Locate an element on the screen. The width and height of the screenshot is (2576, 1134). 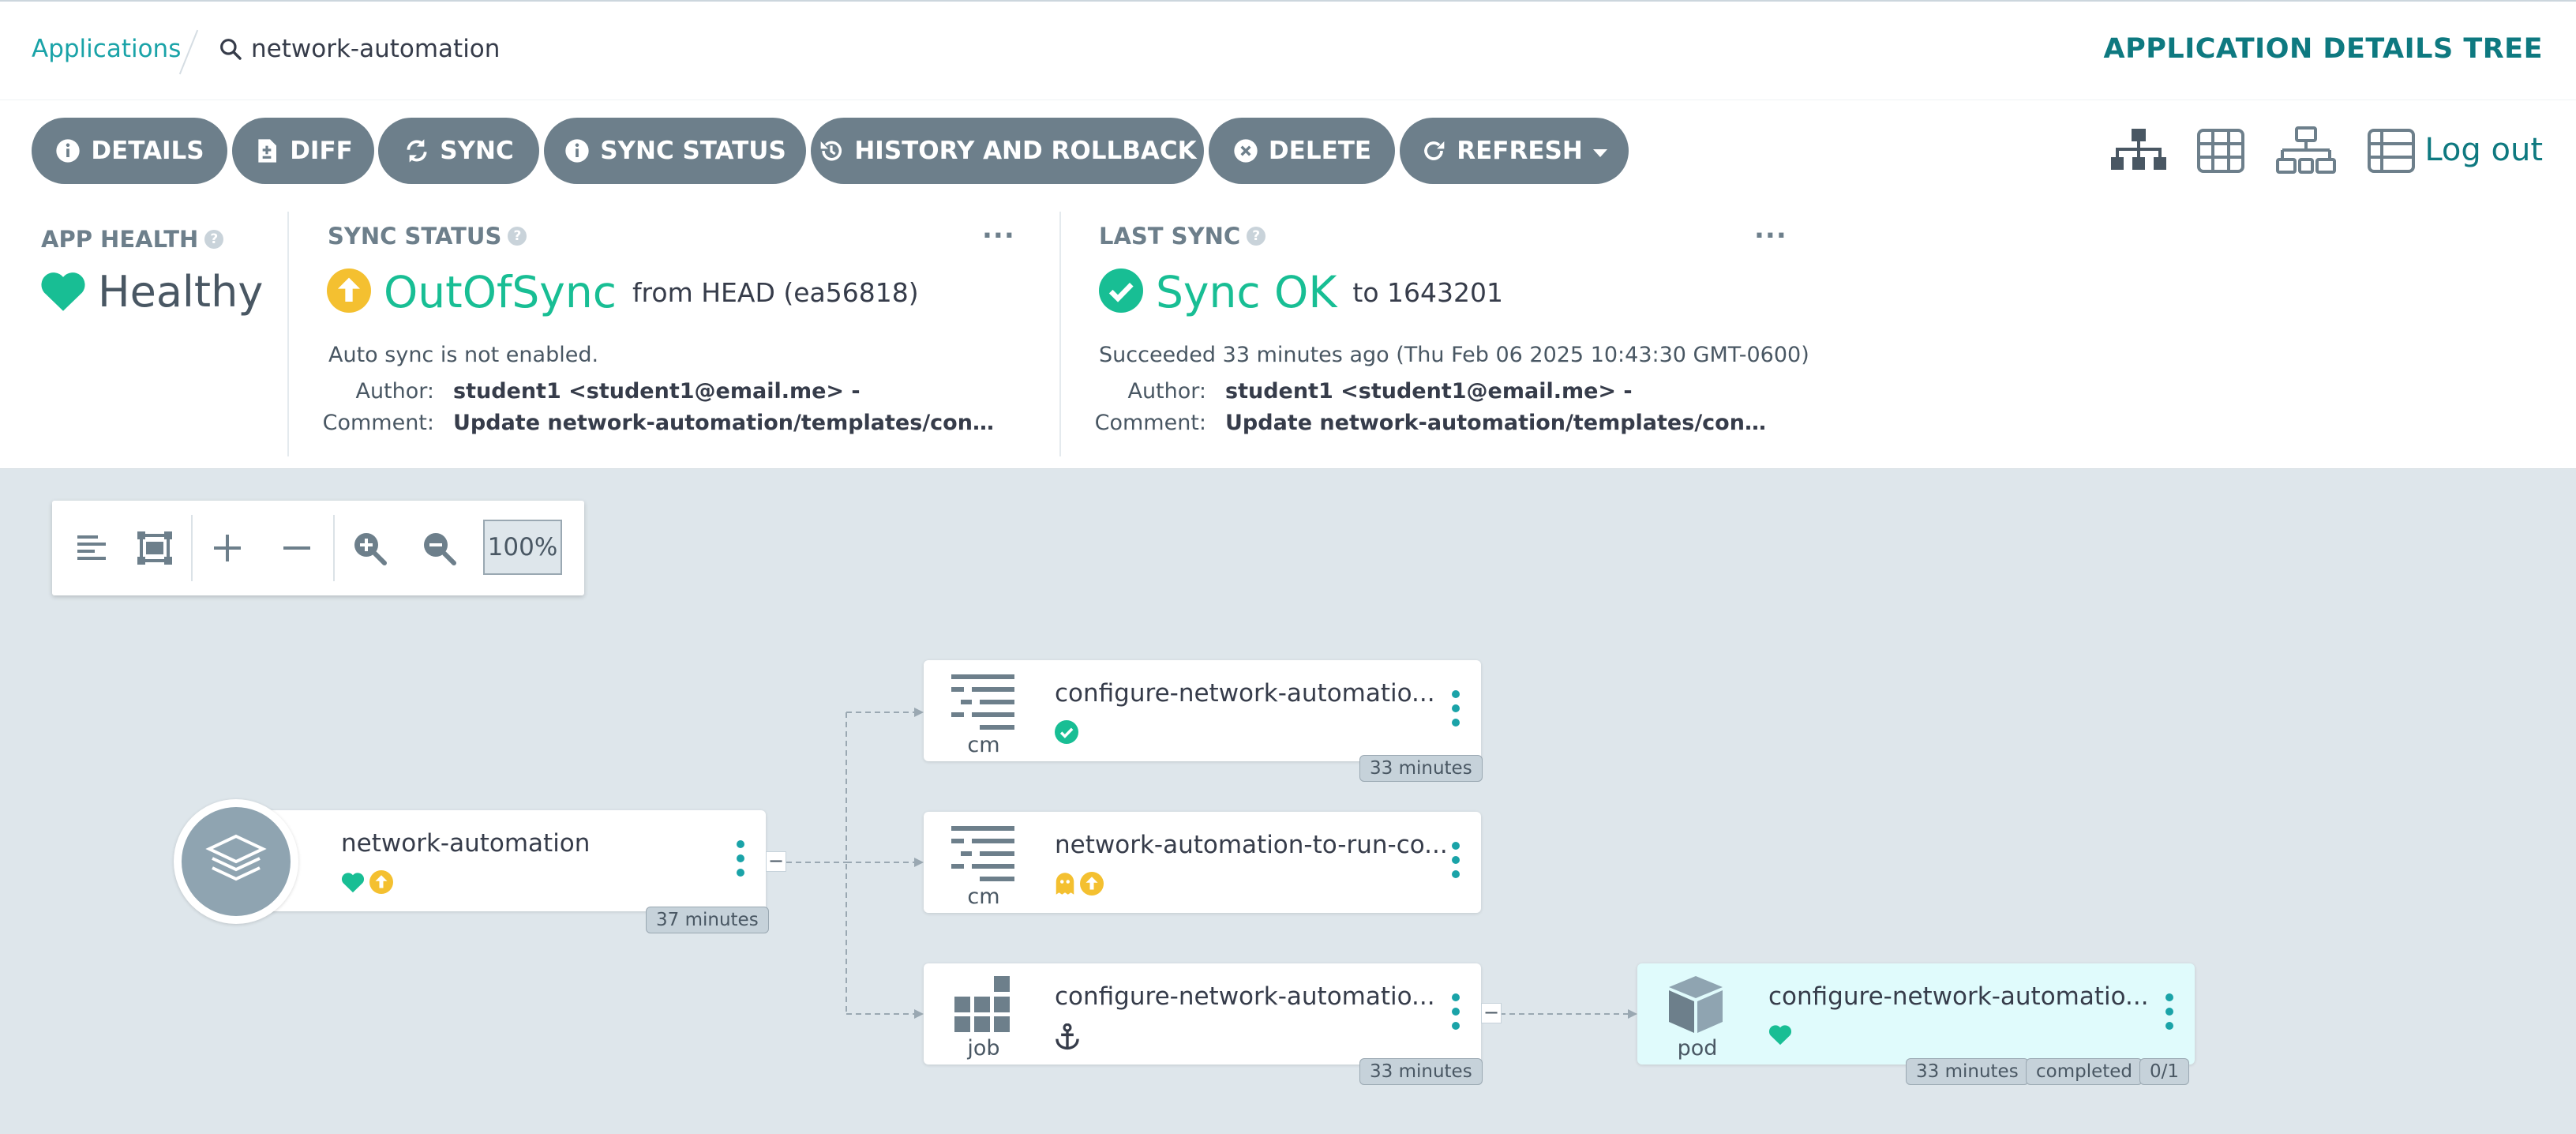
root-app-icon-circle is located at coordinates (236, 861).